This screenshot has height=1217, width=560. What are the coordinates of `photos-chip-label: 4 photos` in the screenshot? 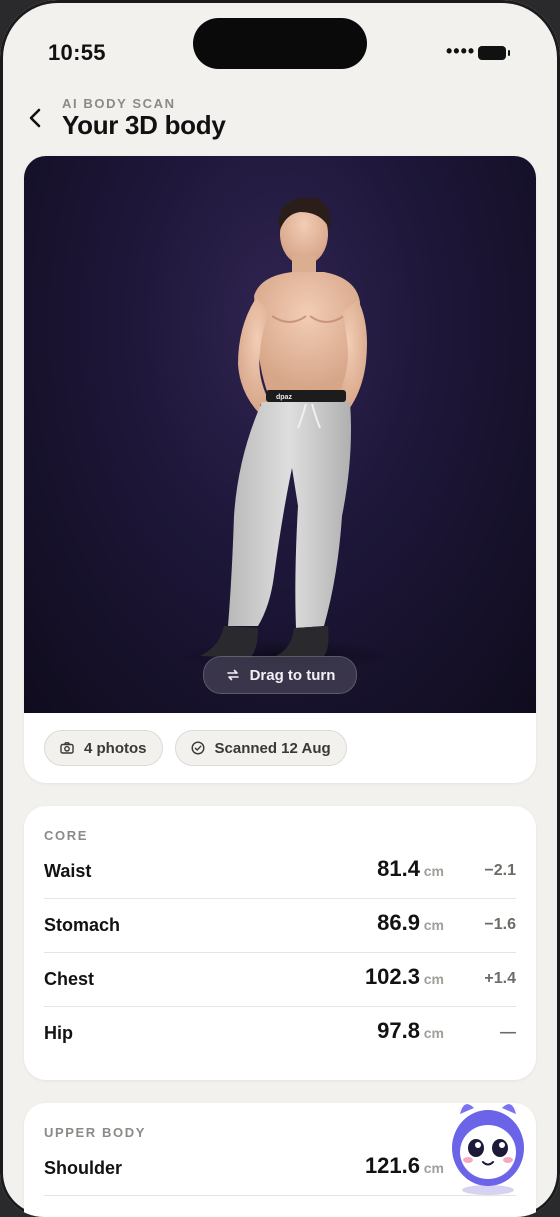 It's located at (115, 748).